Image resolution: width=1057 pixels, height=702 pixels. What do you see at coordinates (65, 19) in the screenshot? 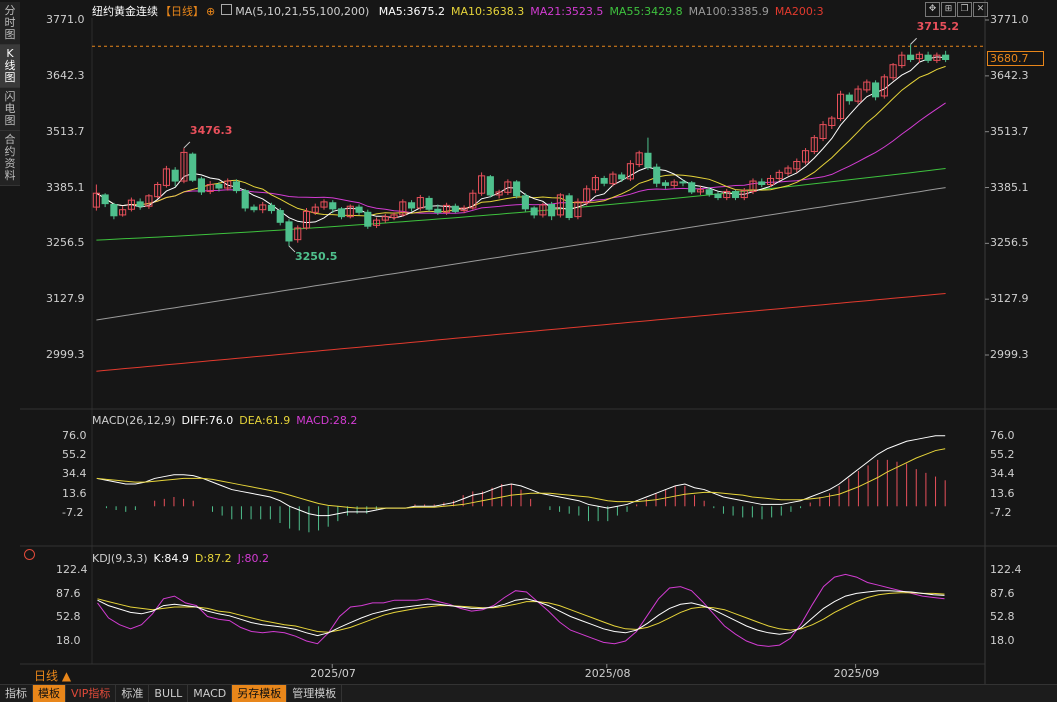
I see `price-axis-left-label: 3771.0` at bounding box center [65, 19].